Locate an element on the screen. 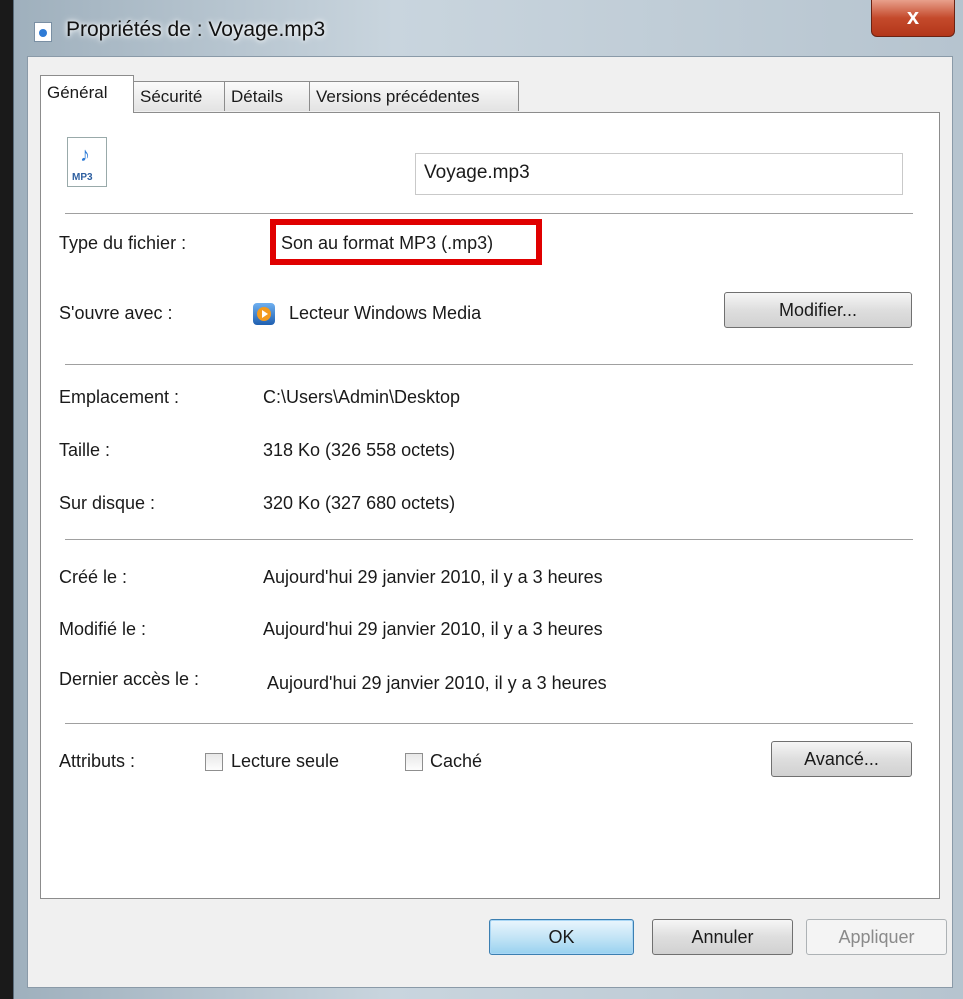  file-name-field: Voyage.mp3 is located at coordinates (659, 174).